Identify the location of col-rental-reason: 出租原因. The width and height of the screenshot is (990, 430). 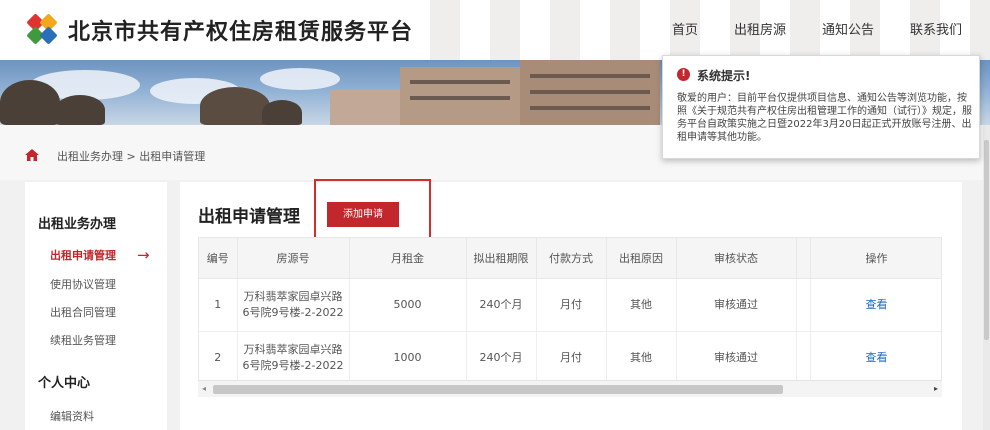
(641, 258).